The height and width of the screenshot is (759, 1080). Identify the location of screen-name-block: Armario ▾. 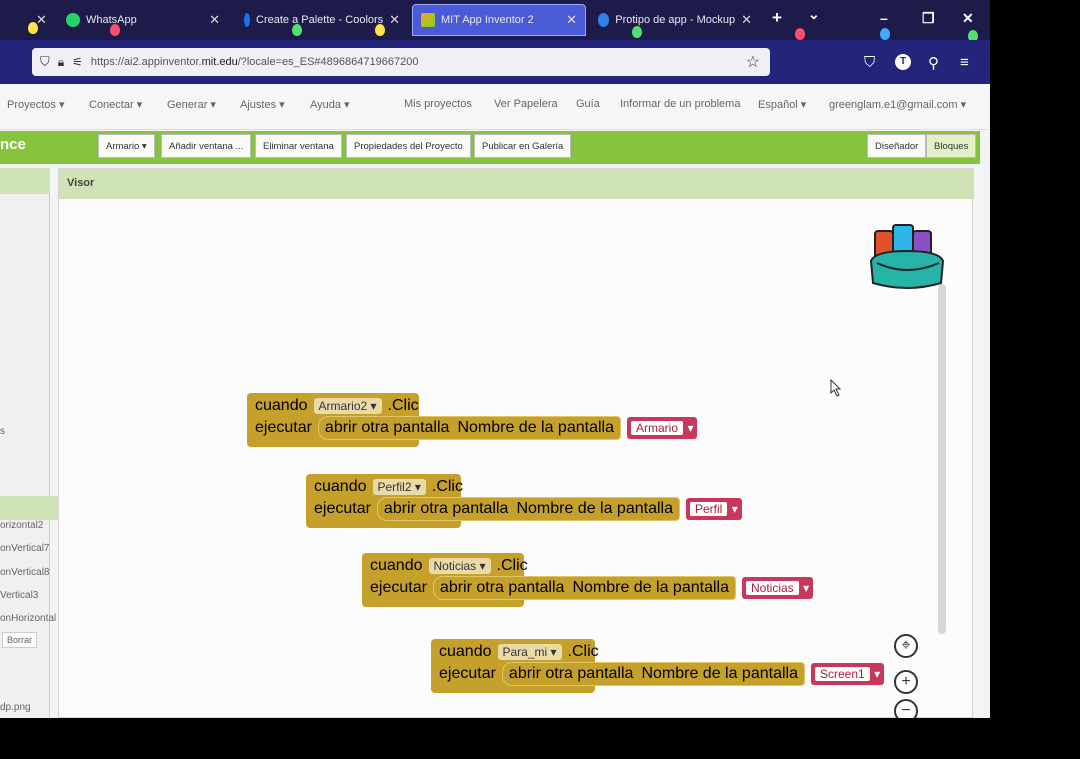
(662, 428).